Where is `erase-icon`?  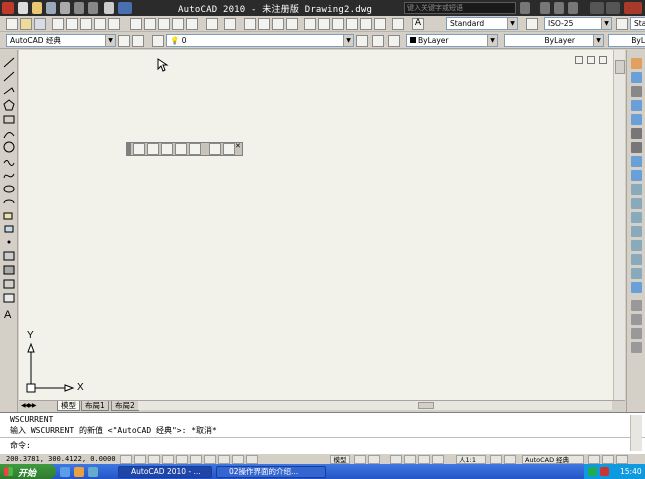
erase-icon is located at coordinates (636, 63).